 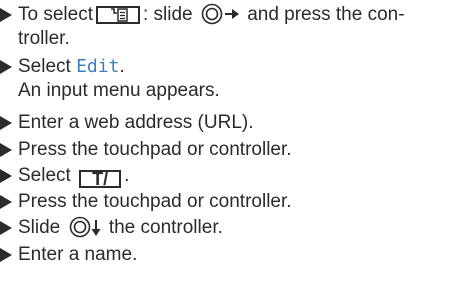 What do you see at coordinates (136, 122) in the screenshot?
I see `step-3-line-1: Enter a web address (URL).` at bounding box center [136, 122].